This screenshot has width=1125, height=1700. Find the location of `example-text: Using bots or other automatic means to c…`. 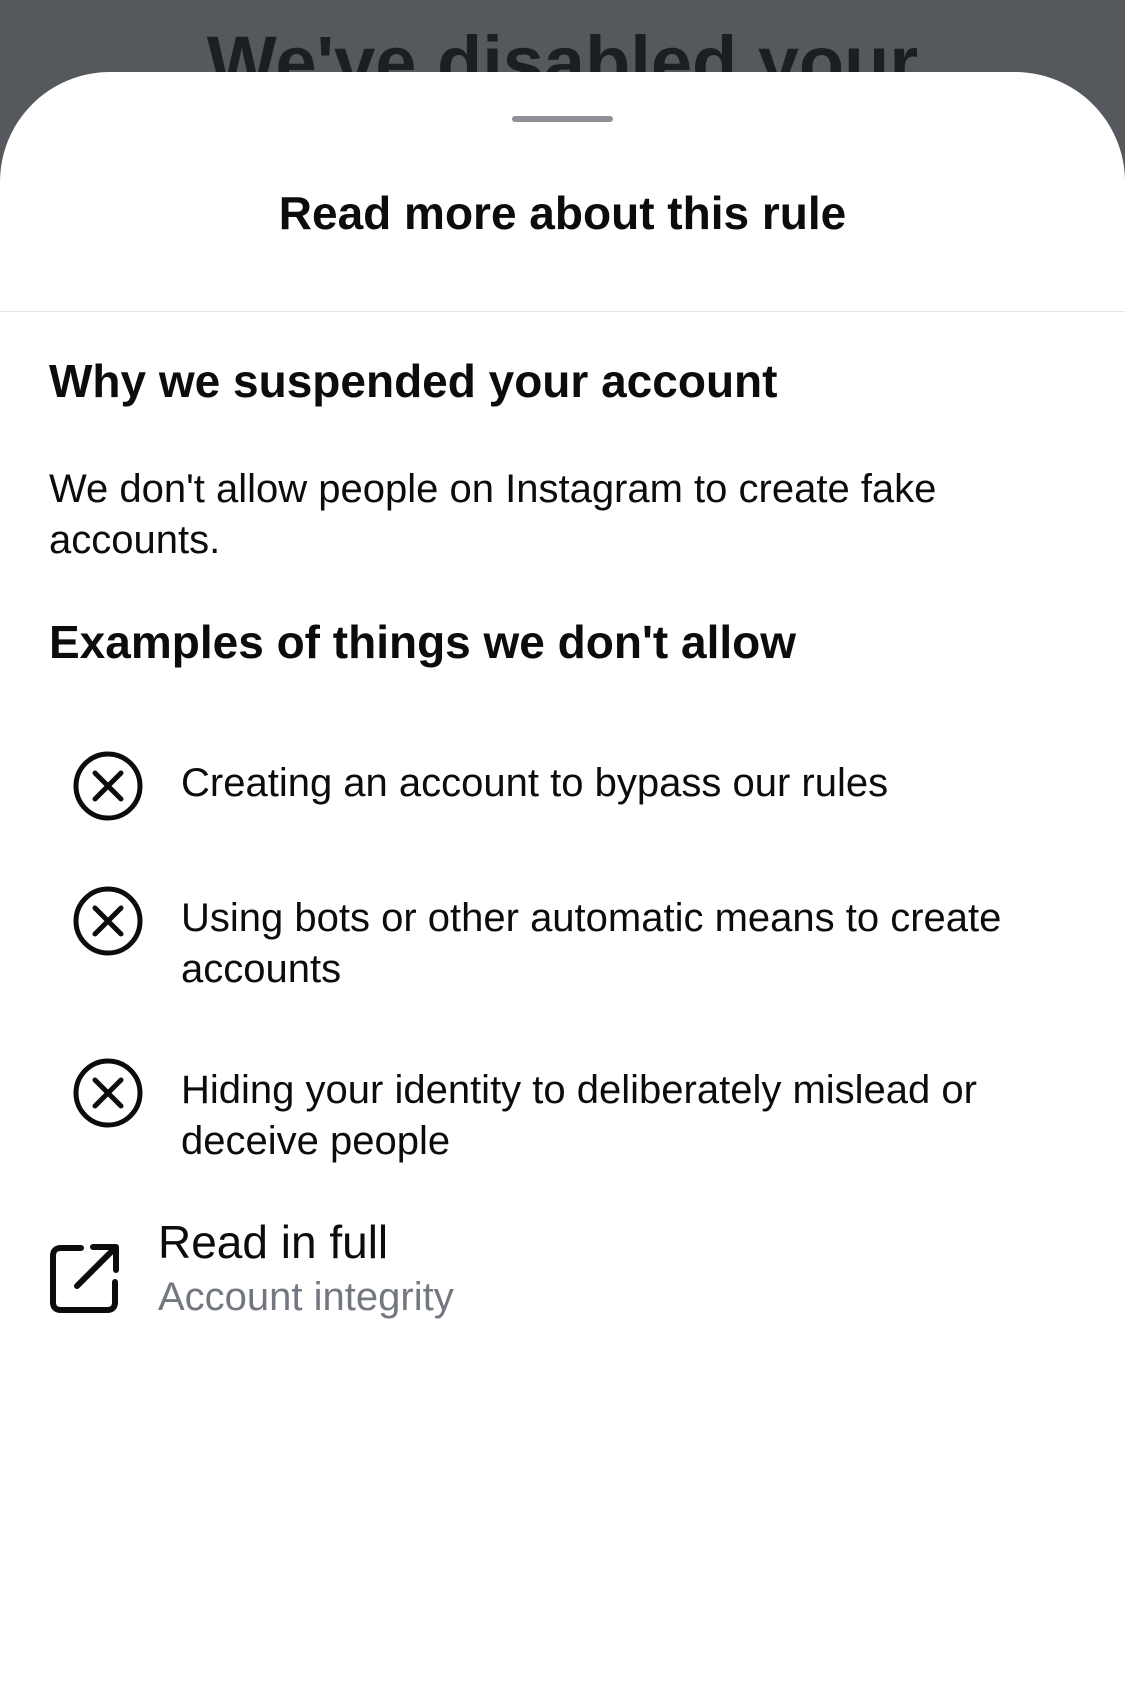

example-text: Using bots or other automatic means to c… is located at coordinates (591, 943).